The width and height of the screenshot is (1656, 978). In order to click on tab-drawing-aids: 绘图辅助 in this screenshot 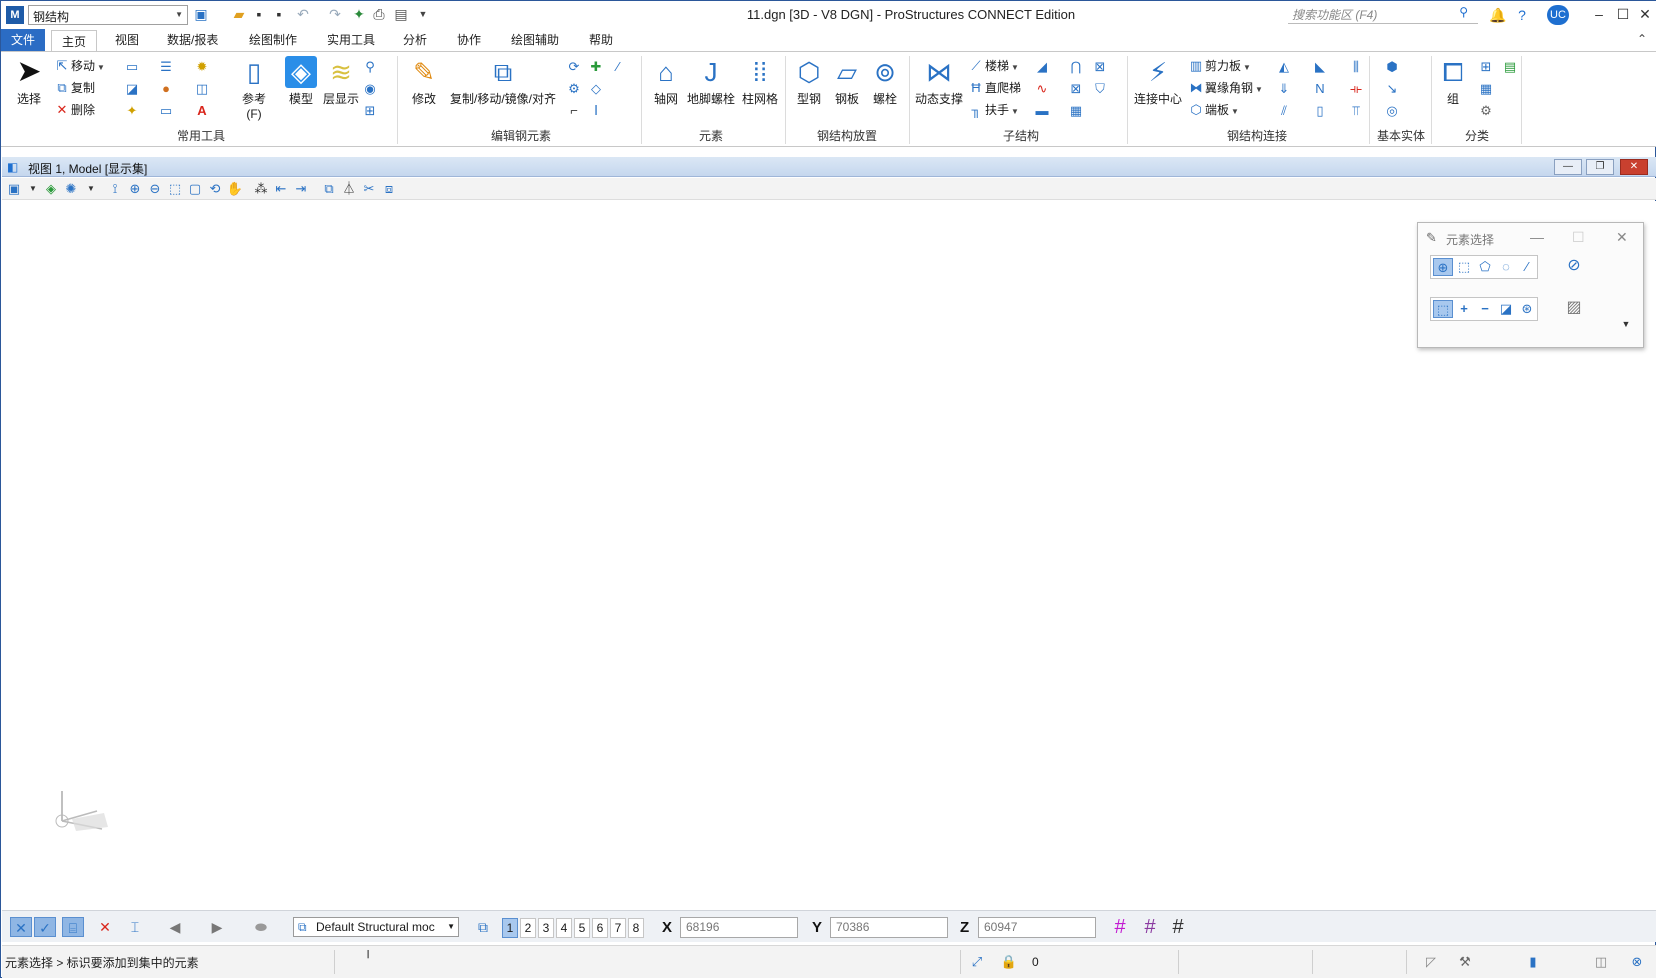, I will do `click(535, 40)`.